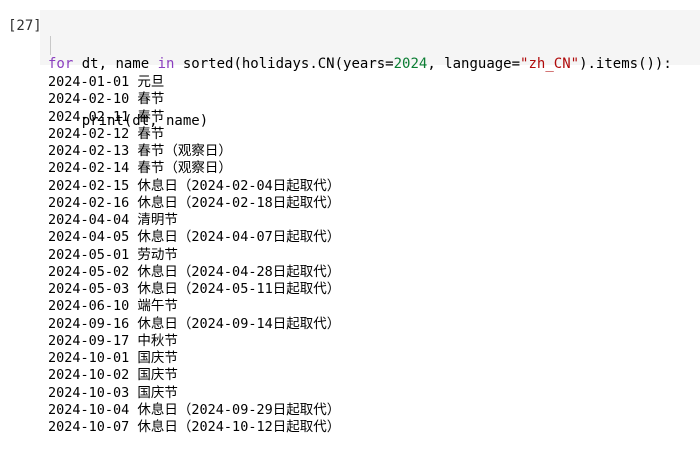 Image resolution: width=700 pixels, height=452 pixels. Describe the element at coordinates (89, 202) in the screenshot. I see `holiday-date: 2024-02-16` at that location.